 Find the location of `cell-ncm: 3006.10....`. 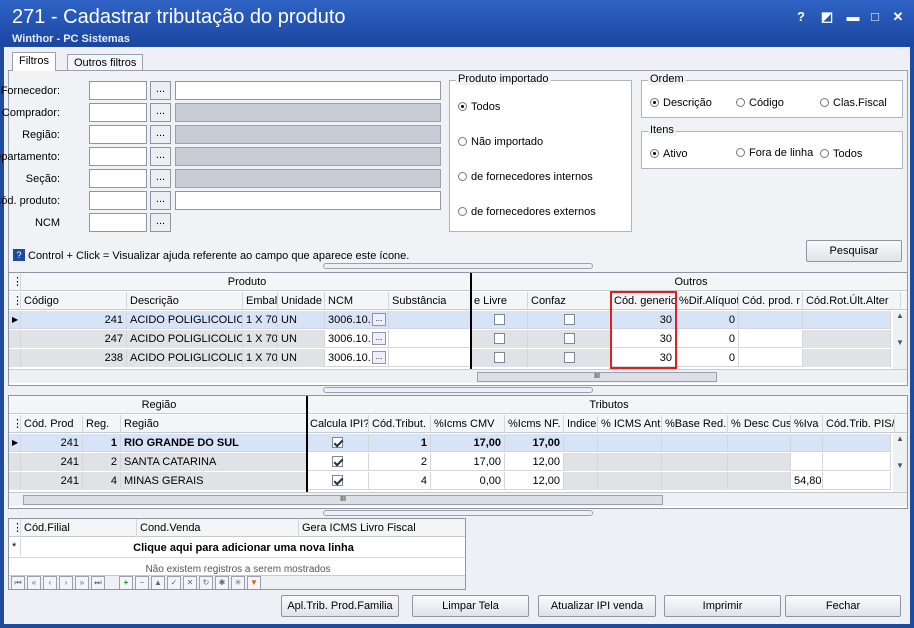

cell-ncm: 3006.10.... is located at coordinates (357, 358).